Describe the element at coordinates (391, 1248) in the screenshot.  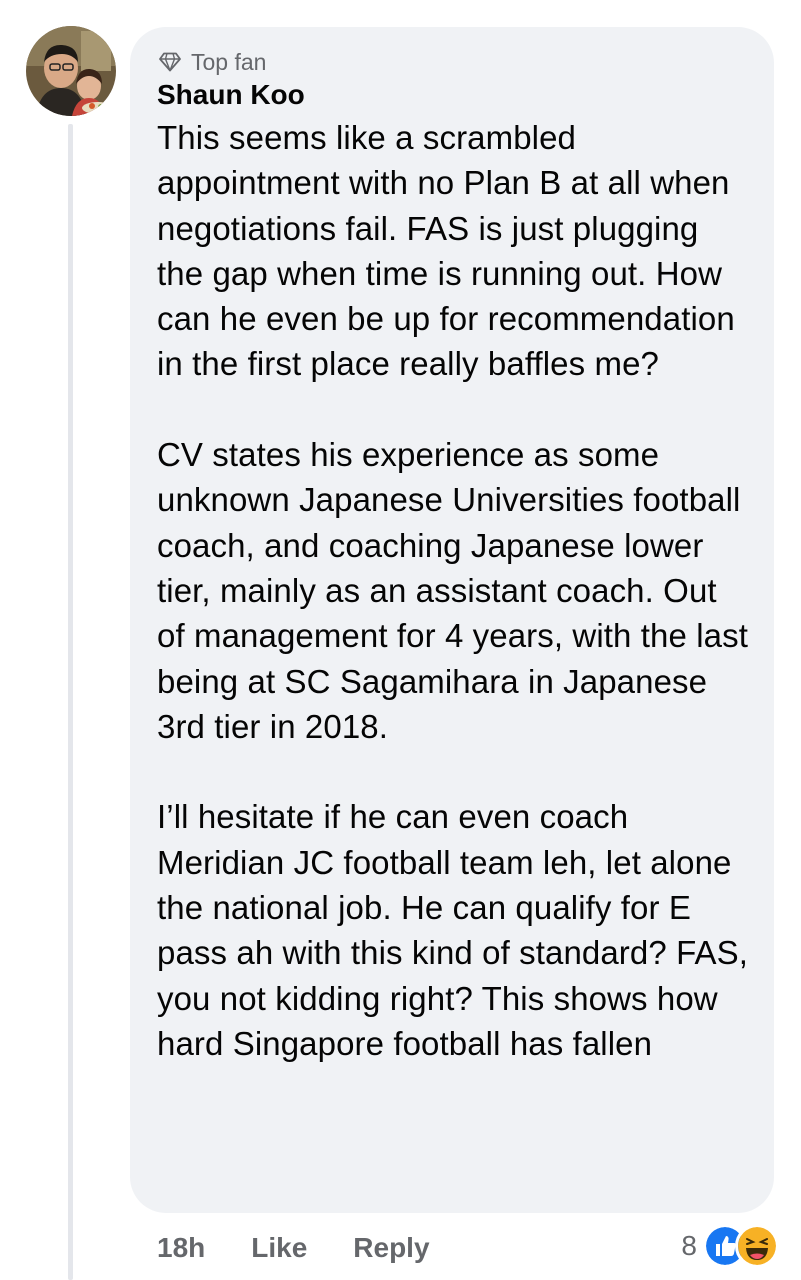
I see `reply-button: Reply` at that location.